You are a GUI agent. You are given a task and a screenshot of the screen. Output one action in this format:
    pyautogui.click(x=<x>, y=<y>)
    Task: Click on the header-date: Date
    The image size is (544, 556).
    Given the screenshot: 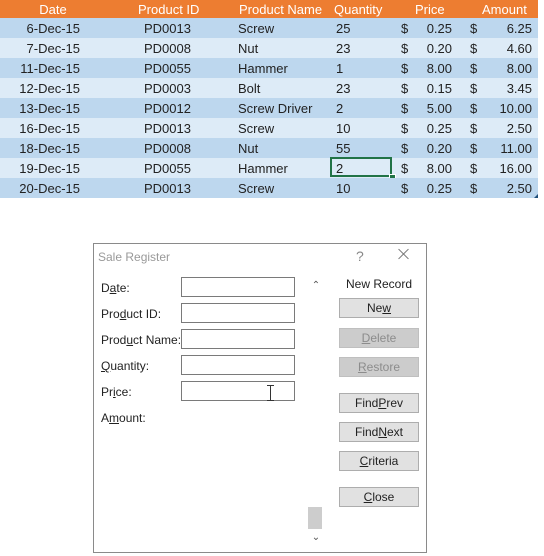 What is the action you would take?
    pyautogui.click(x=49, y=9)
    